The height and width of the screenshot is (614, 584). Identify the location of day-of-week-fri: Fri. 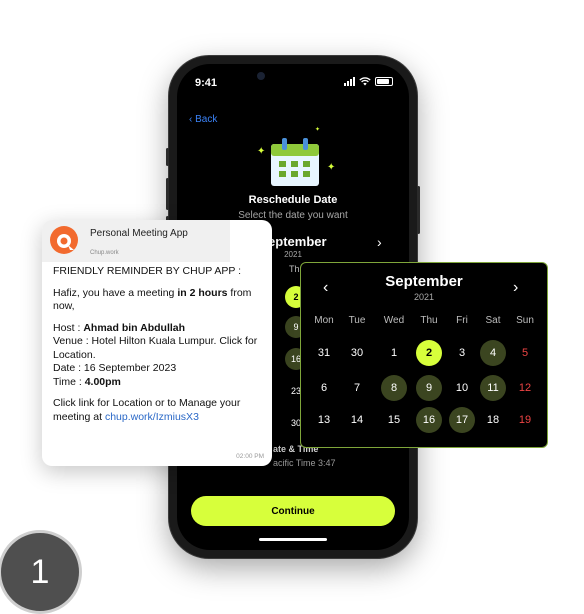
(462, 320).